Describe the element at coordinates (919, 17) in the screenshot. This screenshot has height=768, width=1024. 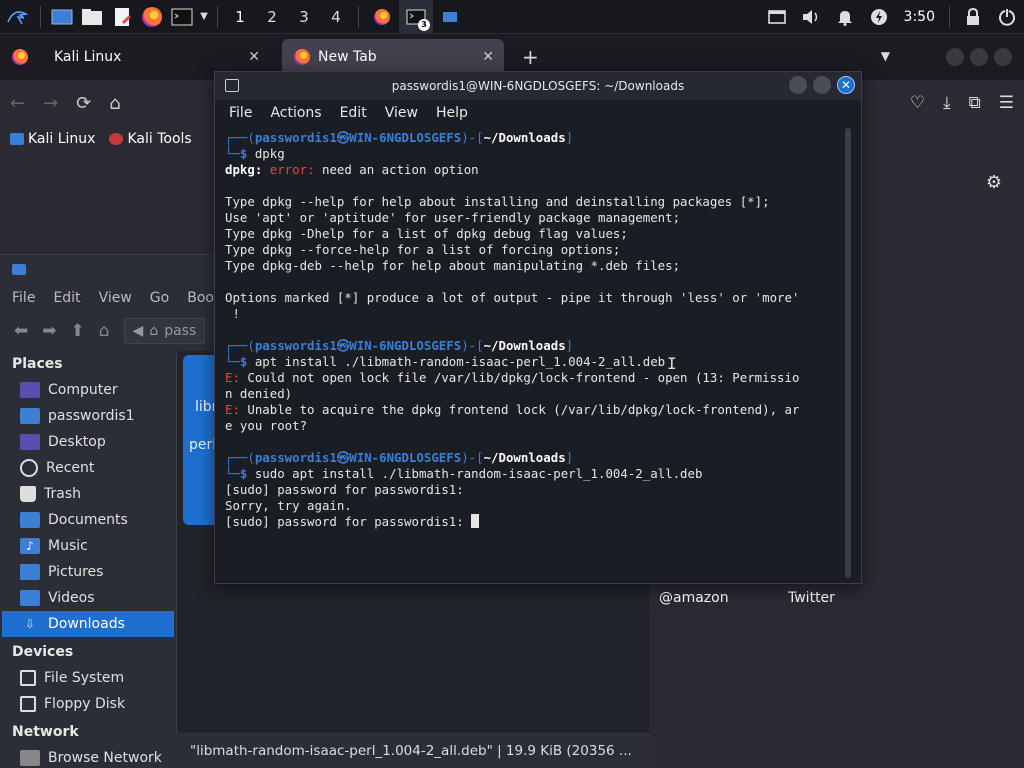
I see `clock: 3:50` at that location.